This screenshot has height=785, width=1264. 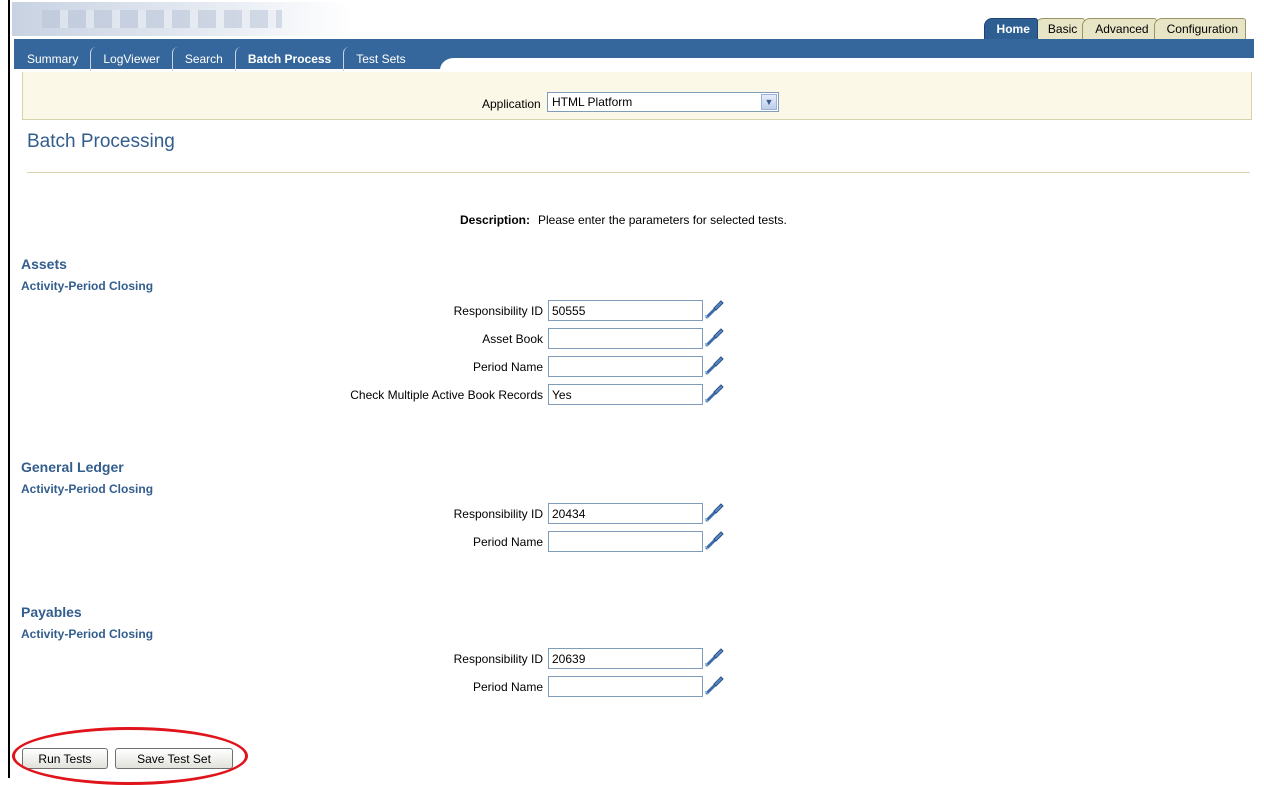 I want to click on assets-asset-book-input, so click(x=625, y=338).